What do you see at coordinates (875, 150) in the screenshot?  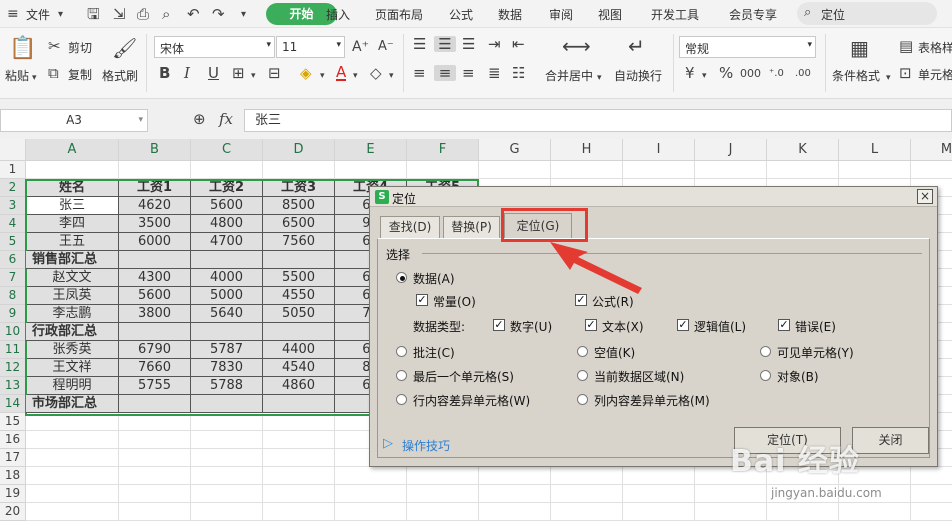 I see `column-header-l: L` at bounding box center [875, 150].